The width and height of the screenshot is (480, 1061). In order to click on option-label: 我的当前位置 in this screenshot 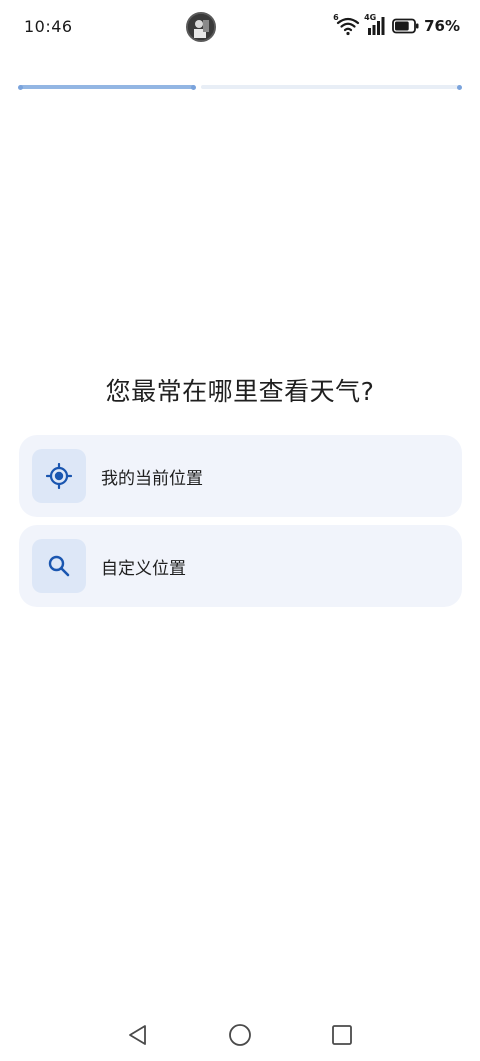, I will do `click(152, 478)`.